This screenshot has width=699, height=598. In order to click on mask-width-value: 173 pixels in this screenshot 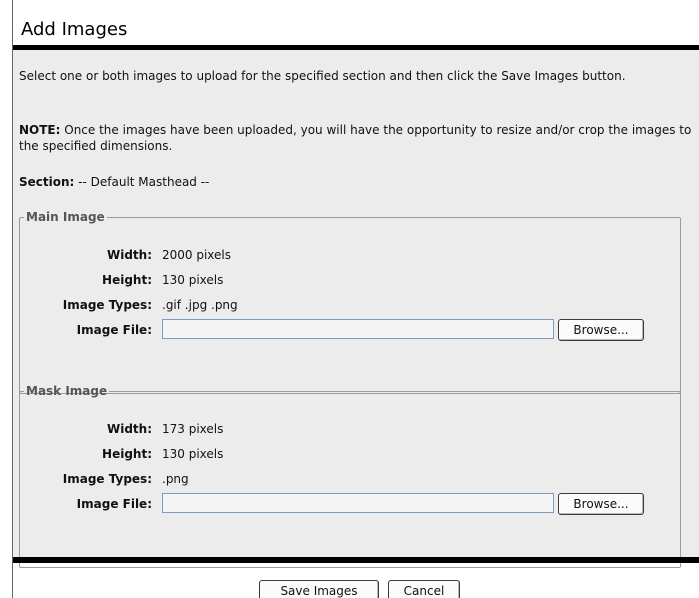, I will do `click(193, 429)`.